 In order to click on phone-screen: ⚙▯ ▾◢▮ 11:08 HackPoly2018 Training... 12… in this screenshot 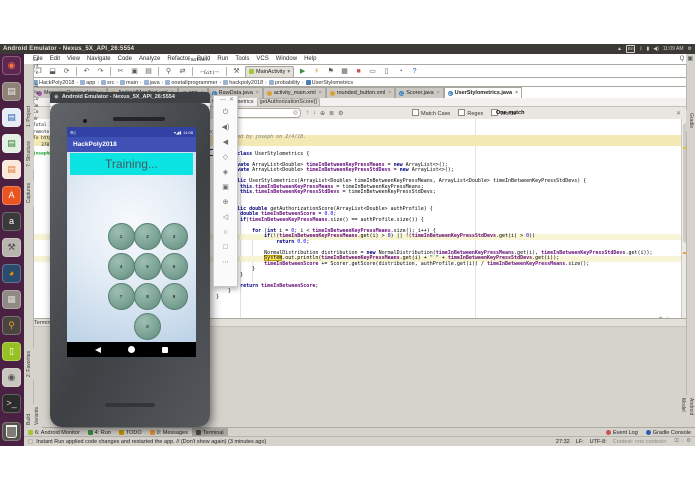, I will do `click(131, 242)`.